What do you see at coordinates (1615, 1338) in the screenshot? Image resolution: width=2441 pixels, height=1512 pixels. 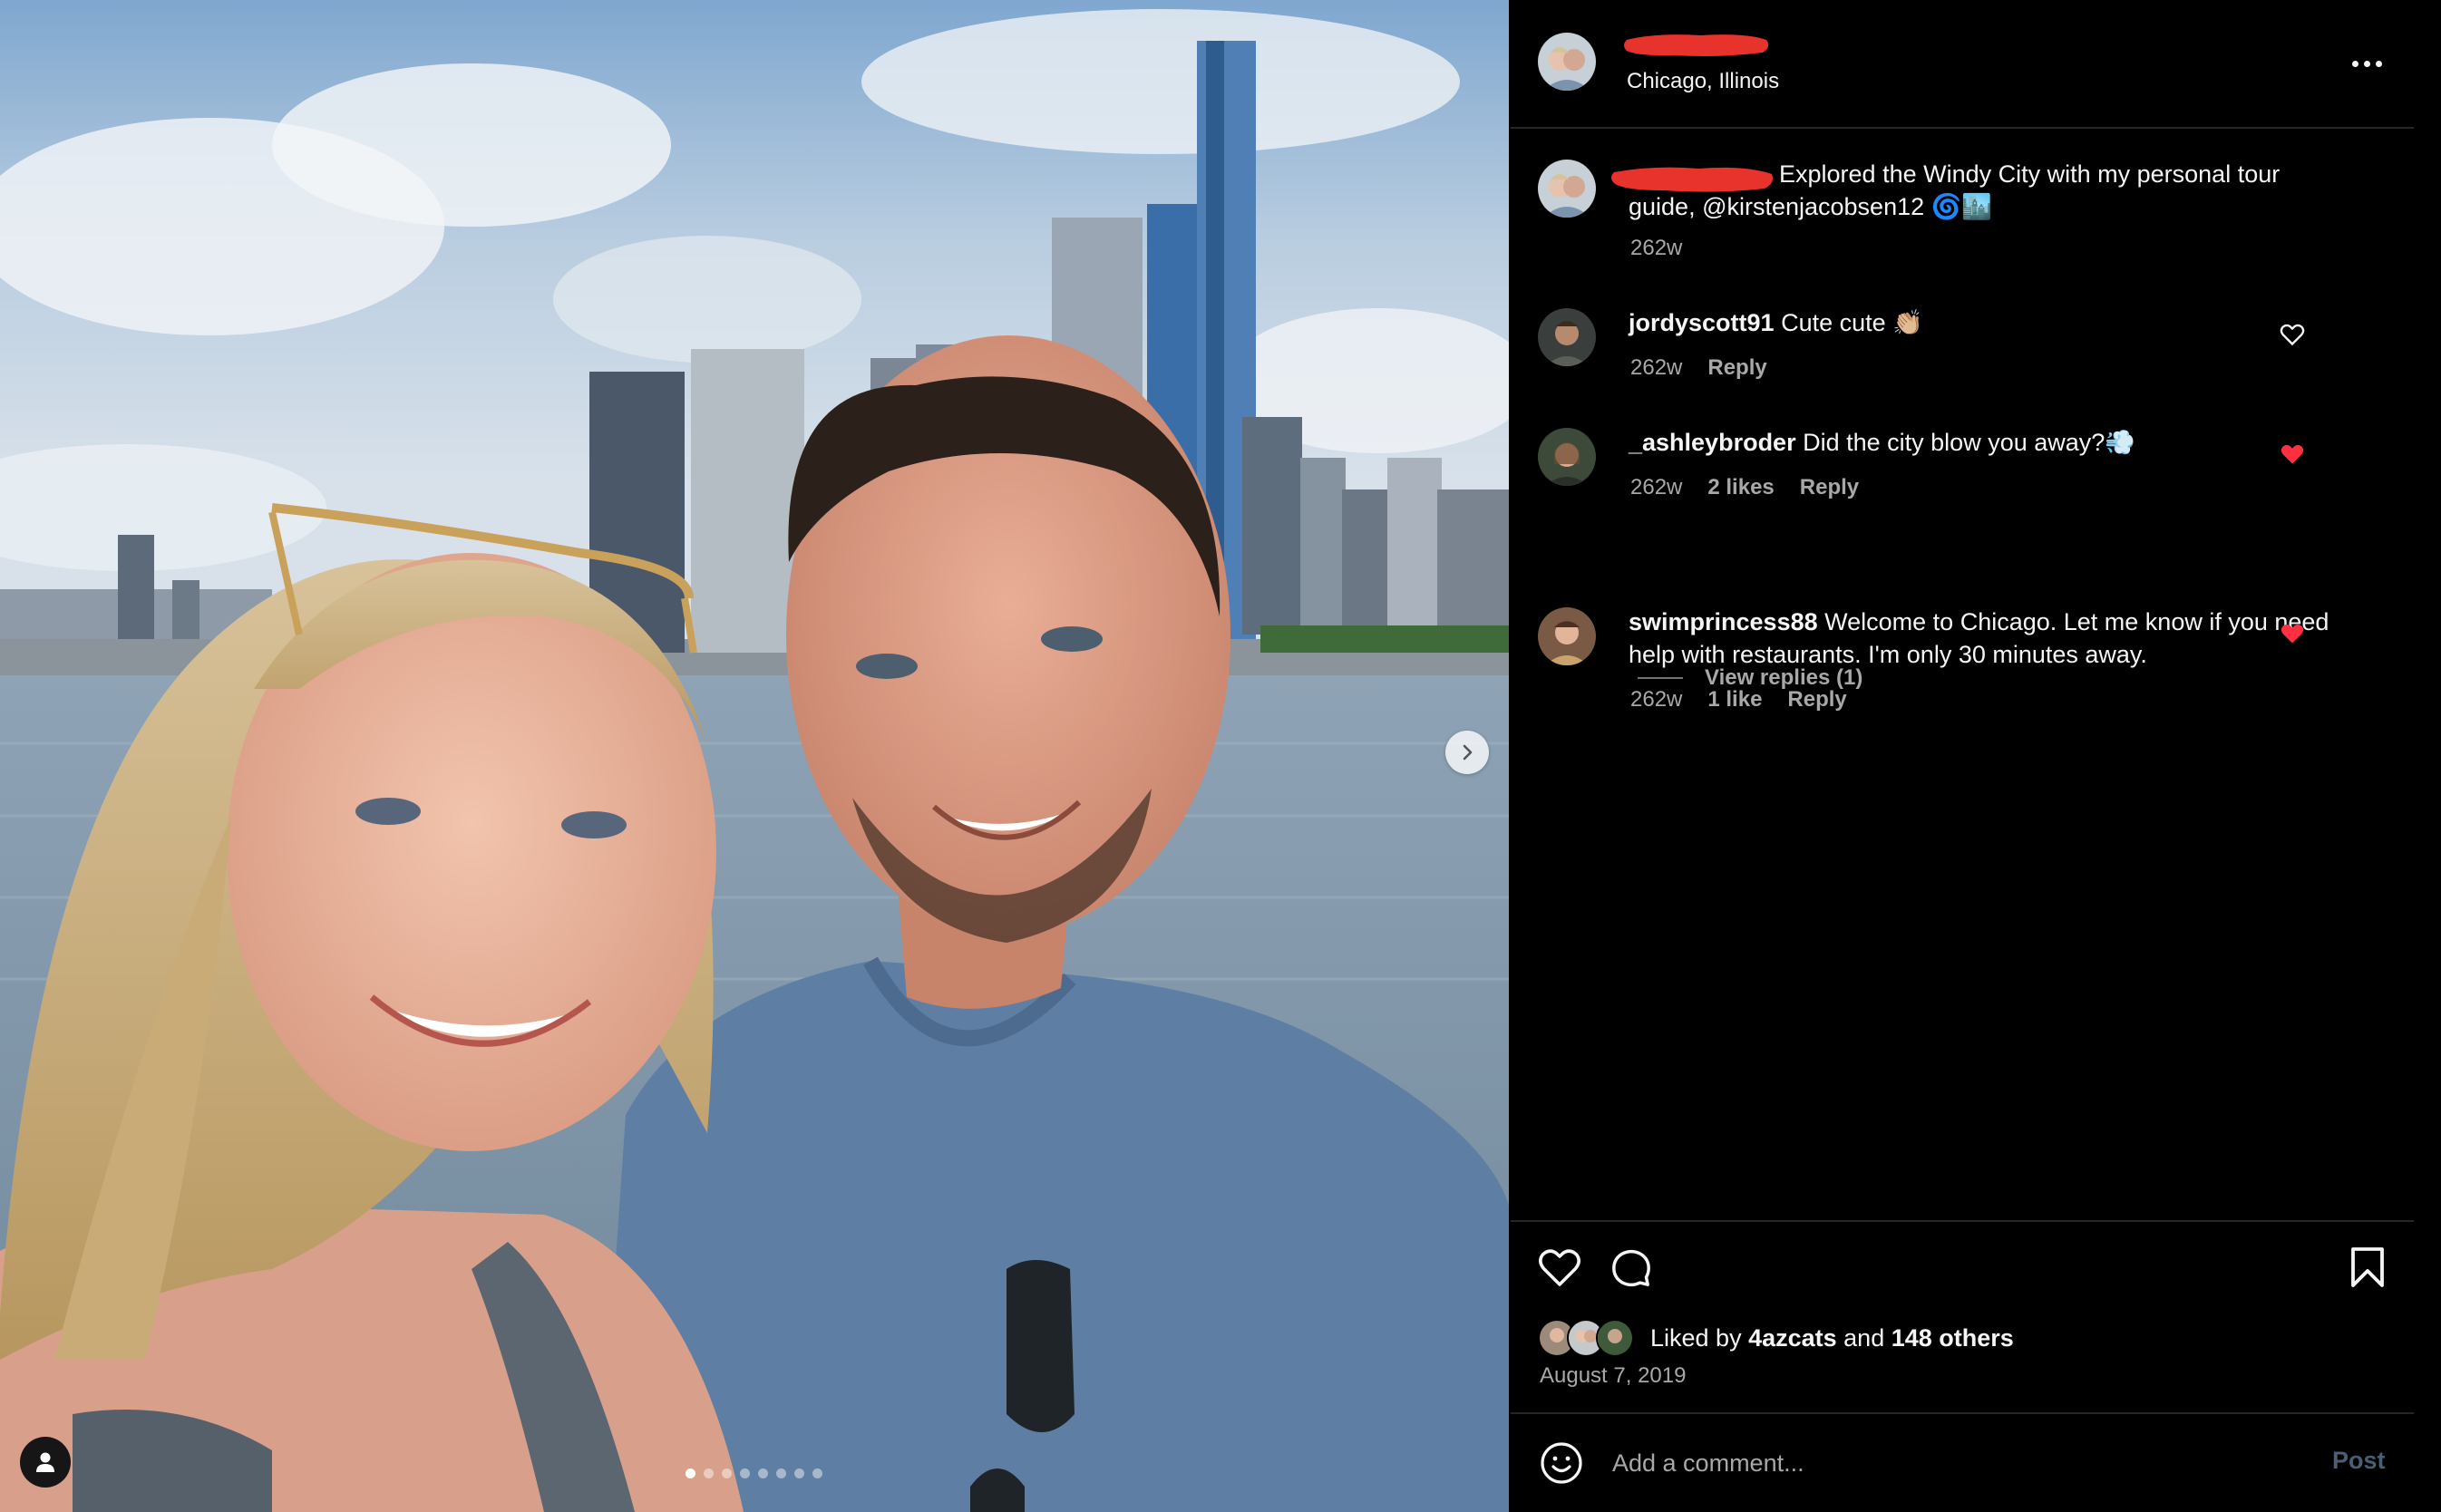 I see `avatar` at bounding box center [1615, 1338].